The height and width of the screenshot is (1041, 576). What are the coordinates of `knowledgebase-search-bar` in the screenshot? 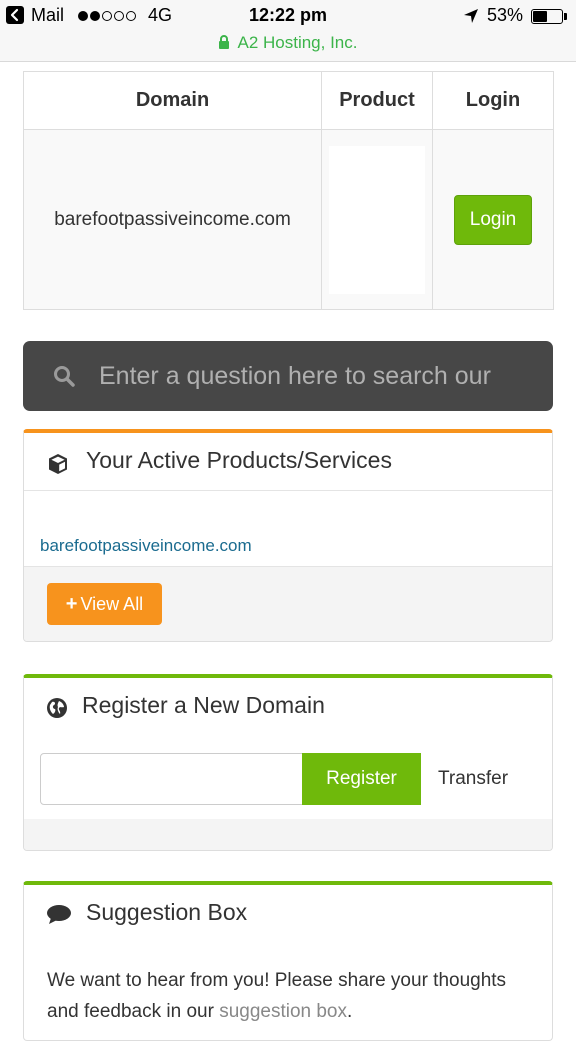 It's located at (288, 376).